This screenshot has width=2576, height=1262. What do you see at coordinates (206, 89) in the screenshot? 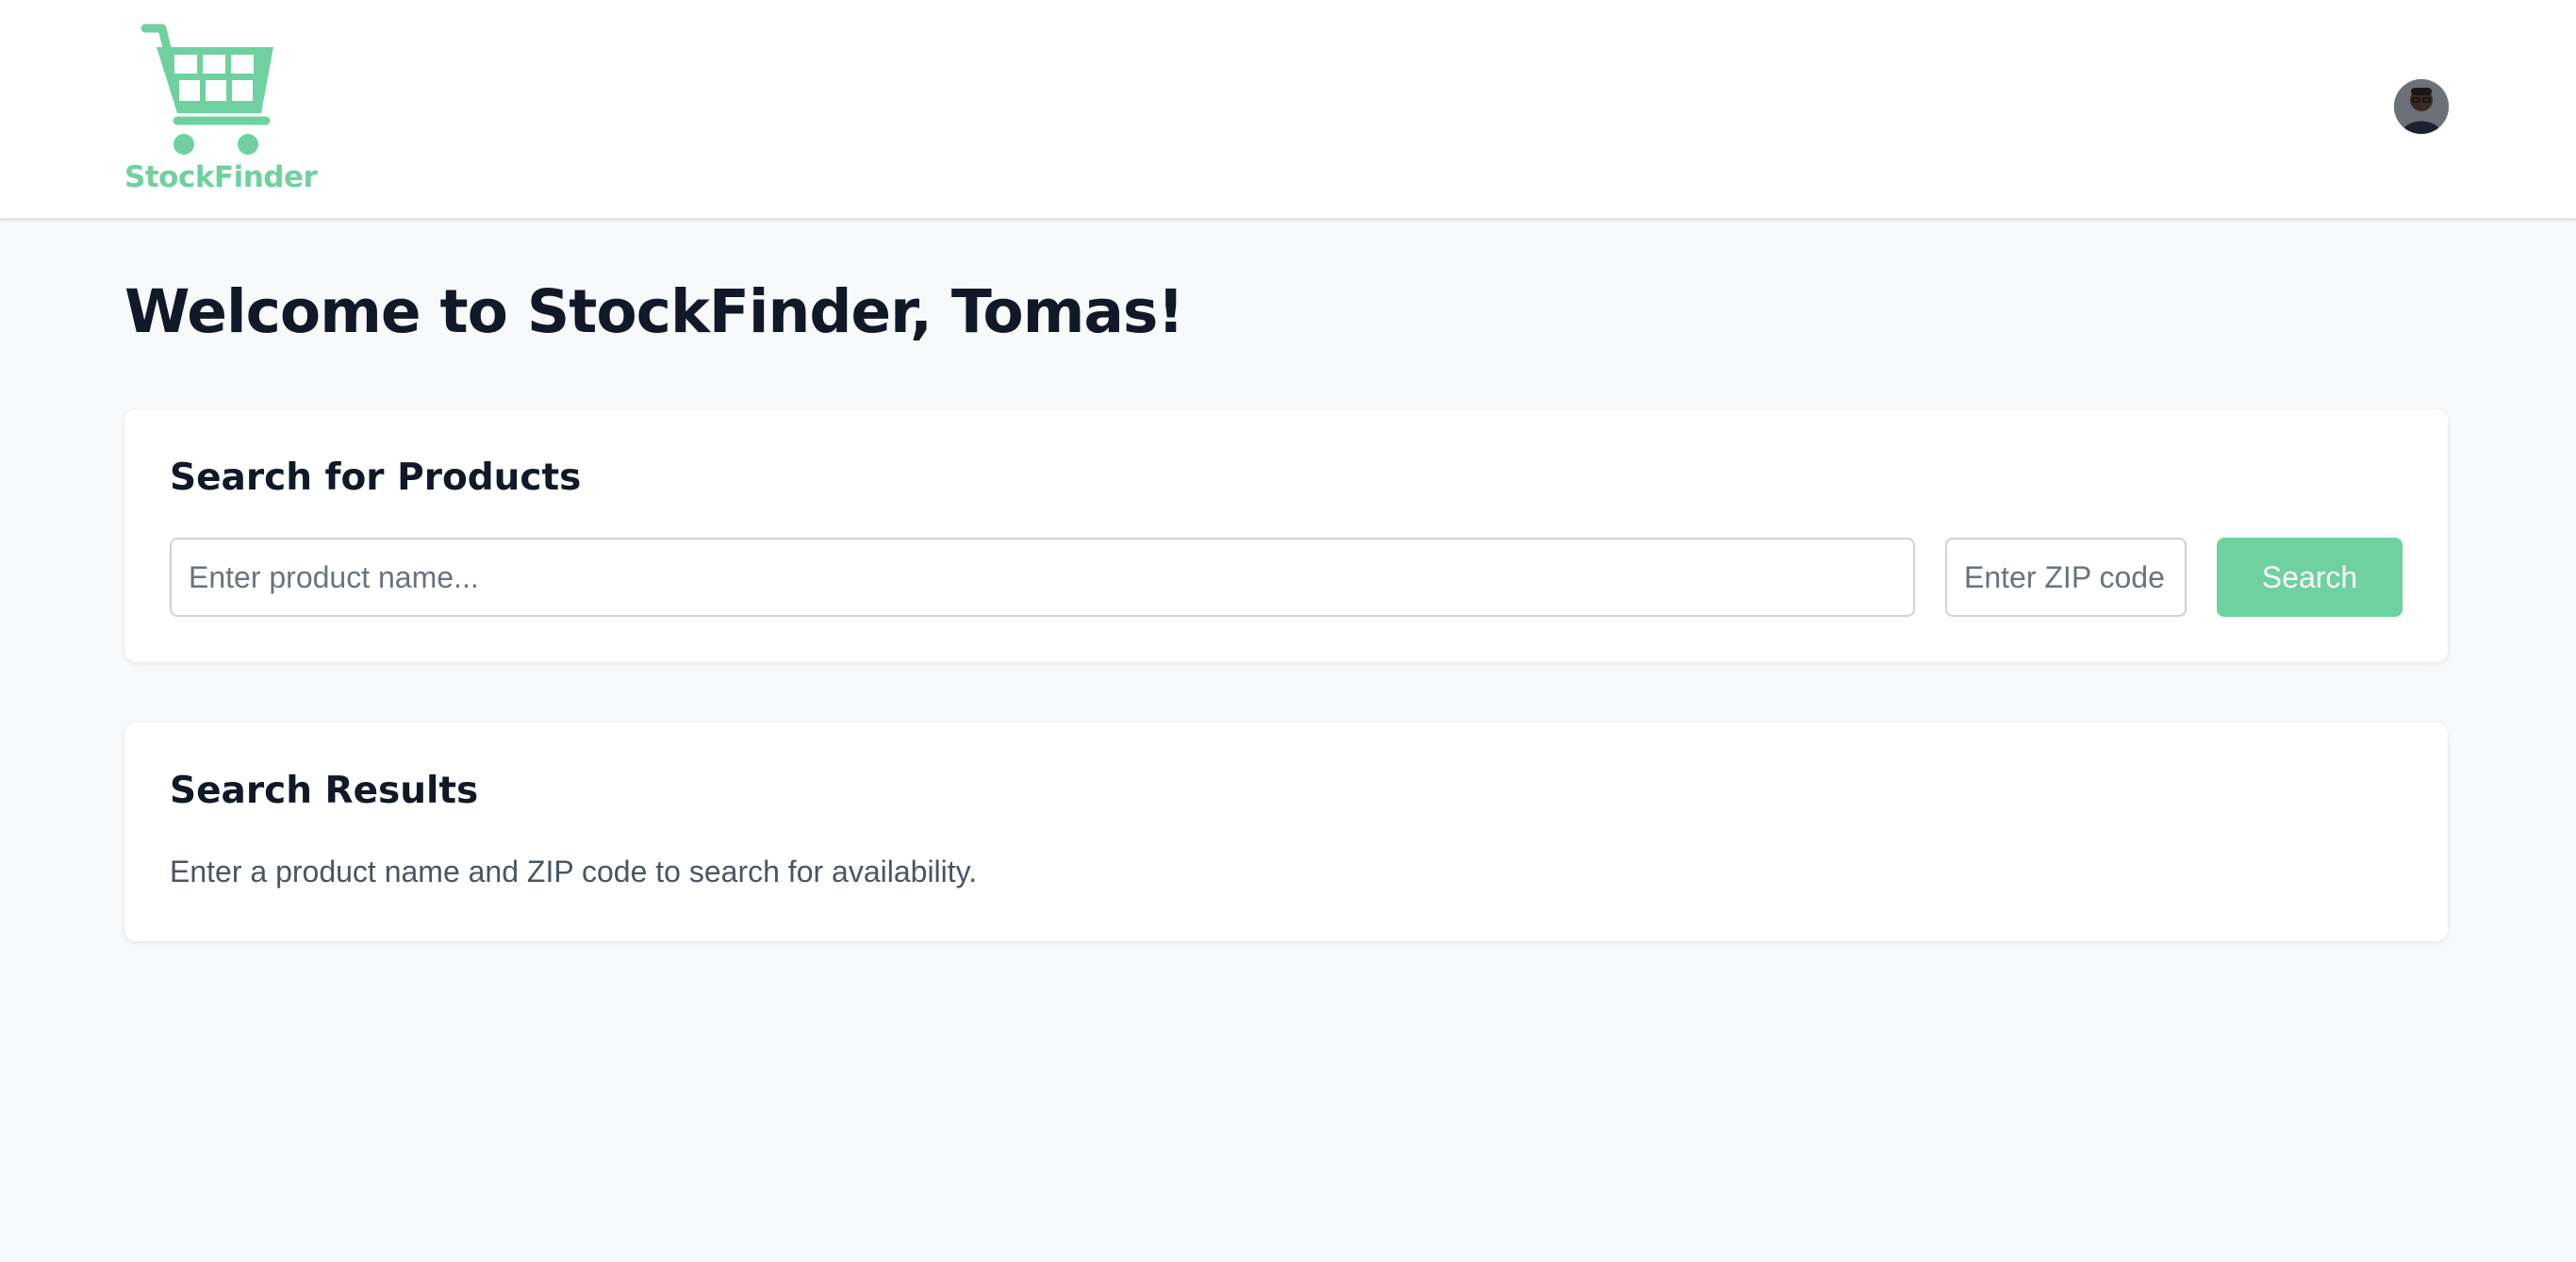
I see `shopping-cart-icon` at bounding box center [206, 89].